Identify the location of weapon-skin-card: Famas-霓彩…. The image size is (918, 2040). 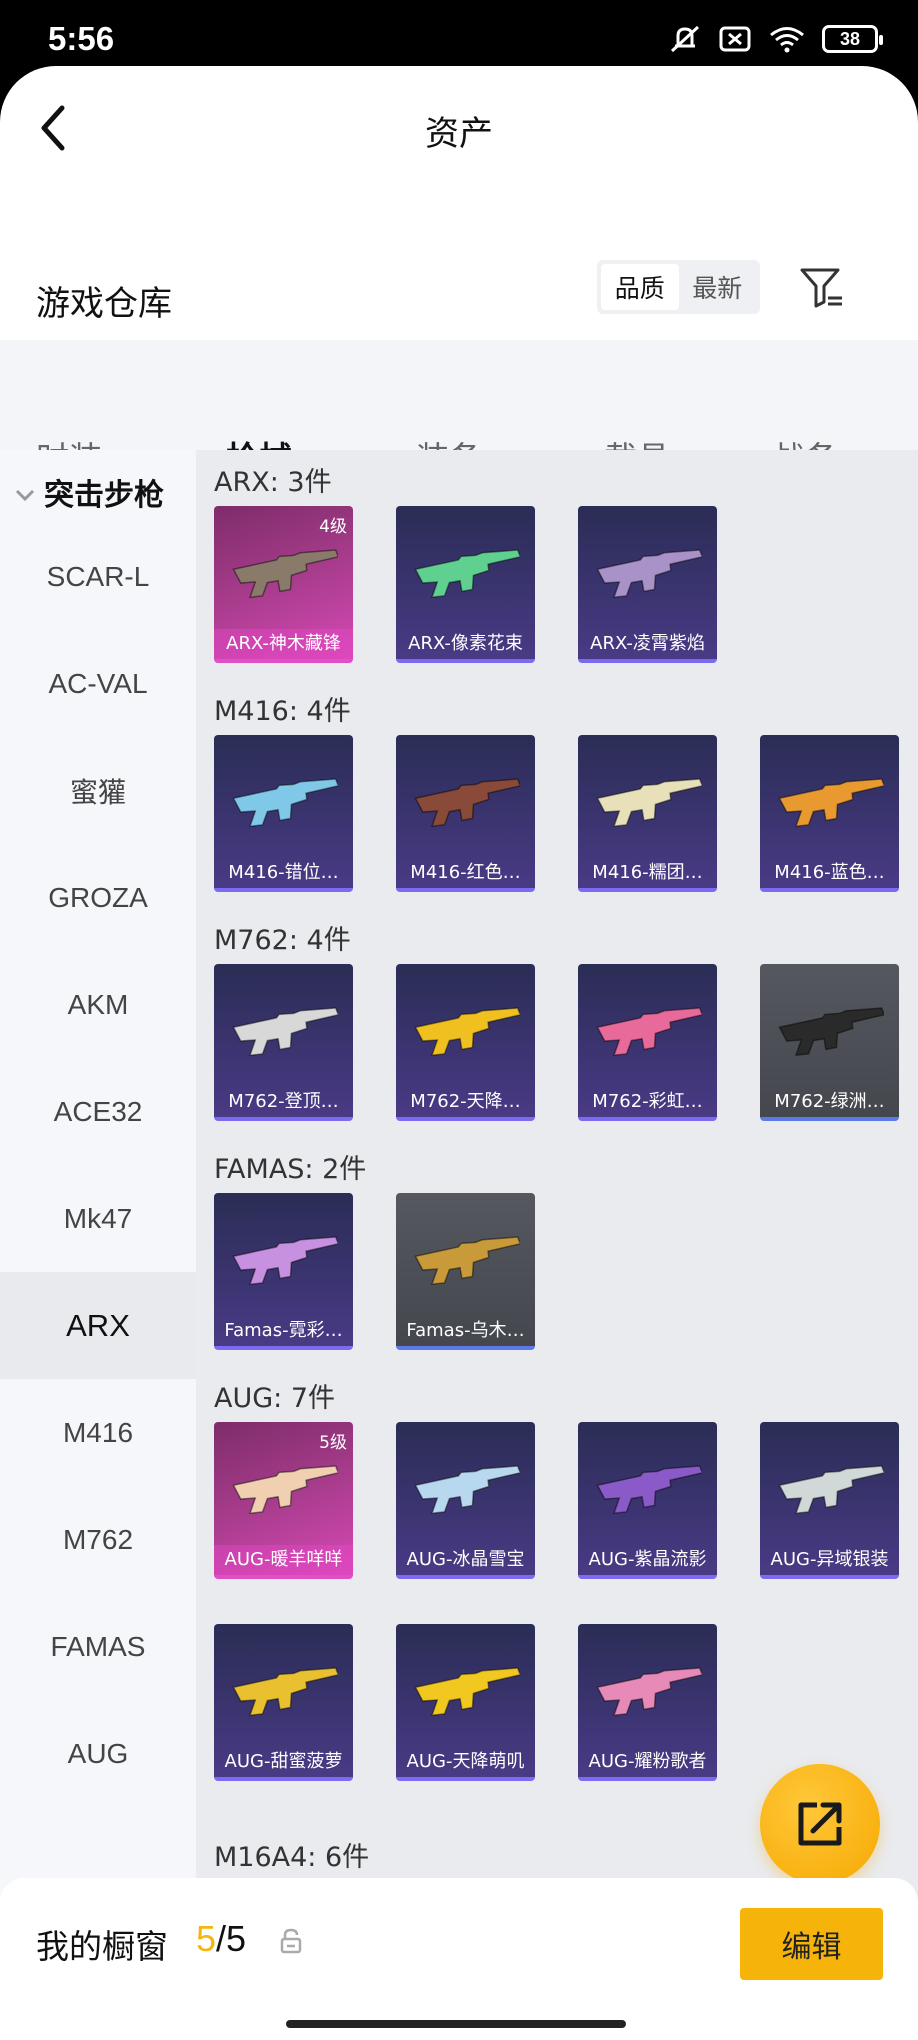
(283, 1271).